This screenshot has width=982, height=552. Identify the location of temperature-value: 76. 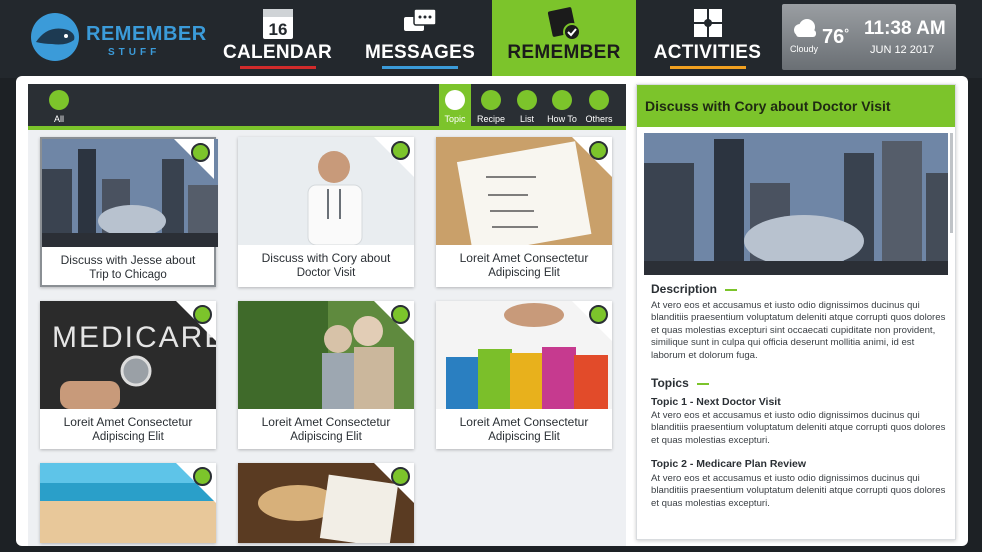
(833, 37).